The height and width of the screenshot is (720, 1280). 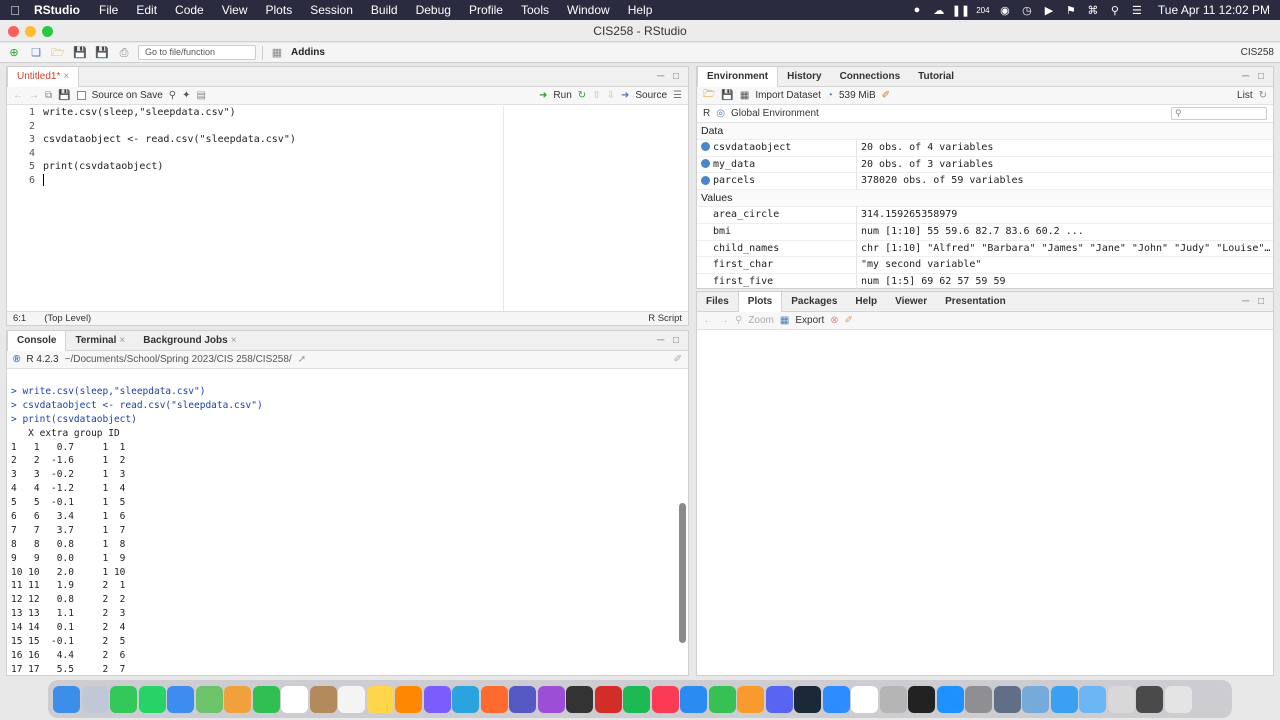 I want to click on zoom-icon, so click(x=836, y=699).